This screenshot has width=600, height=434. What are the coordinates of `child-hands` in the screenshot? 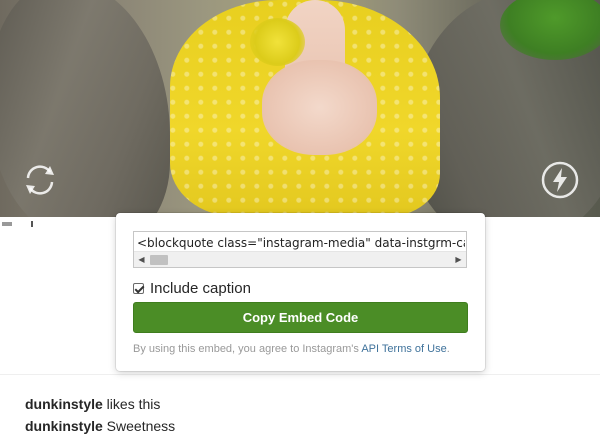 It's located at (319, 107).